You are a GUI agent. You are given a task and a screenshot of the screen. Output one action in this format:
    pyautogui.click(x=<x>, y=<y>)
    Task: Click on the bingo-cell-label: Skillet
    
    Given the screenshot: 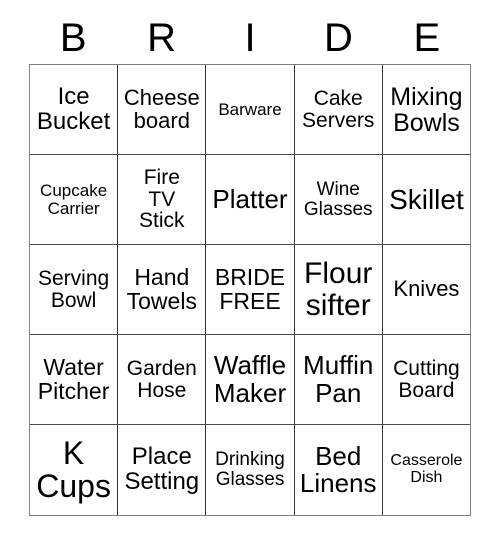 What is the action you would take?
    pyautogui.click(x=426, y=199)
    